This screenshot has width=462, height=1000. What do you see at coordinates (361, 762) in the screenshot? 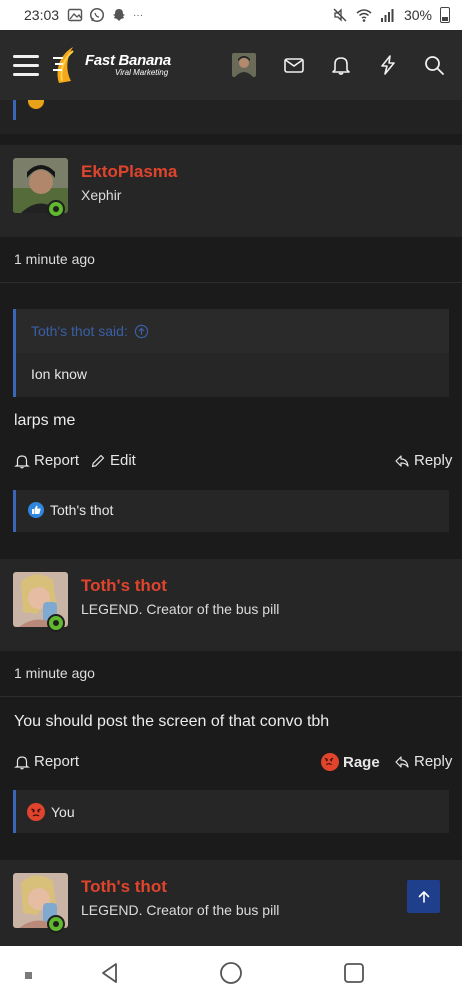
I see `rage-label: Rage` at bounding box center [361, 762].